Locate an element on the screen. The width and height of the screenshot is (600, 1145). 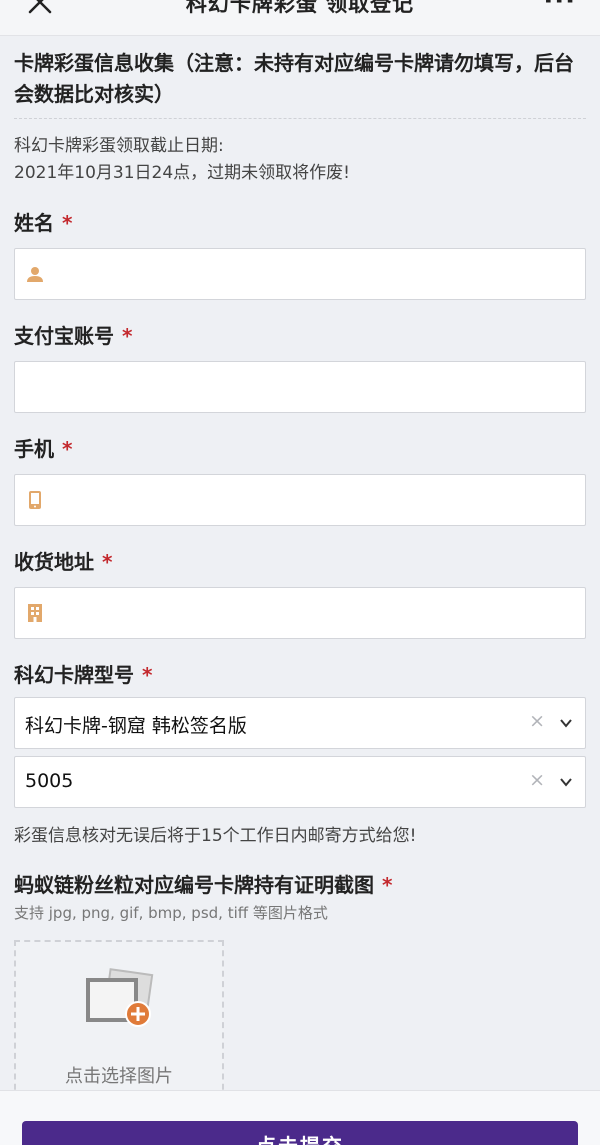
top-bar: 科幻卡牌彩蛋 领取登记 ··· is located at coordinates (300, 18).